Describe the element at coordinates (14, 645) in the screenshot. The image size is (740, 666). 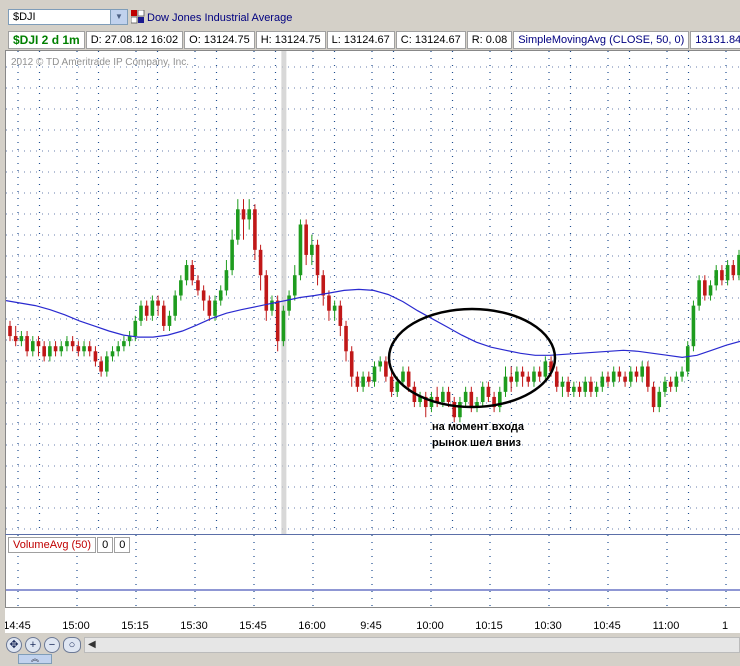
I see `pan-icon: ✥` at that location.